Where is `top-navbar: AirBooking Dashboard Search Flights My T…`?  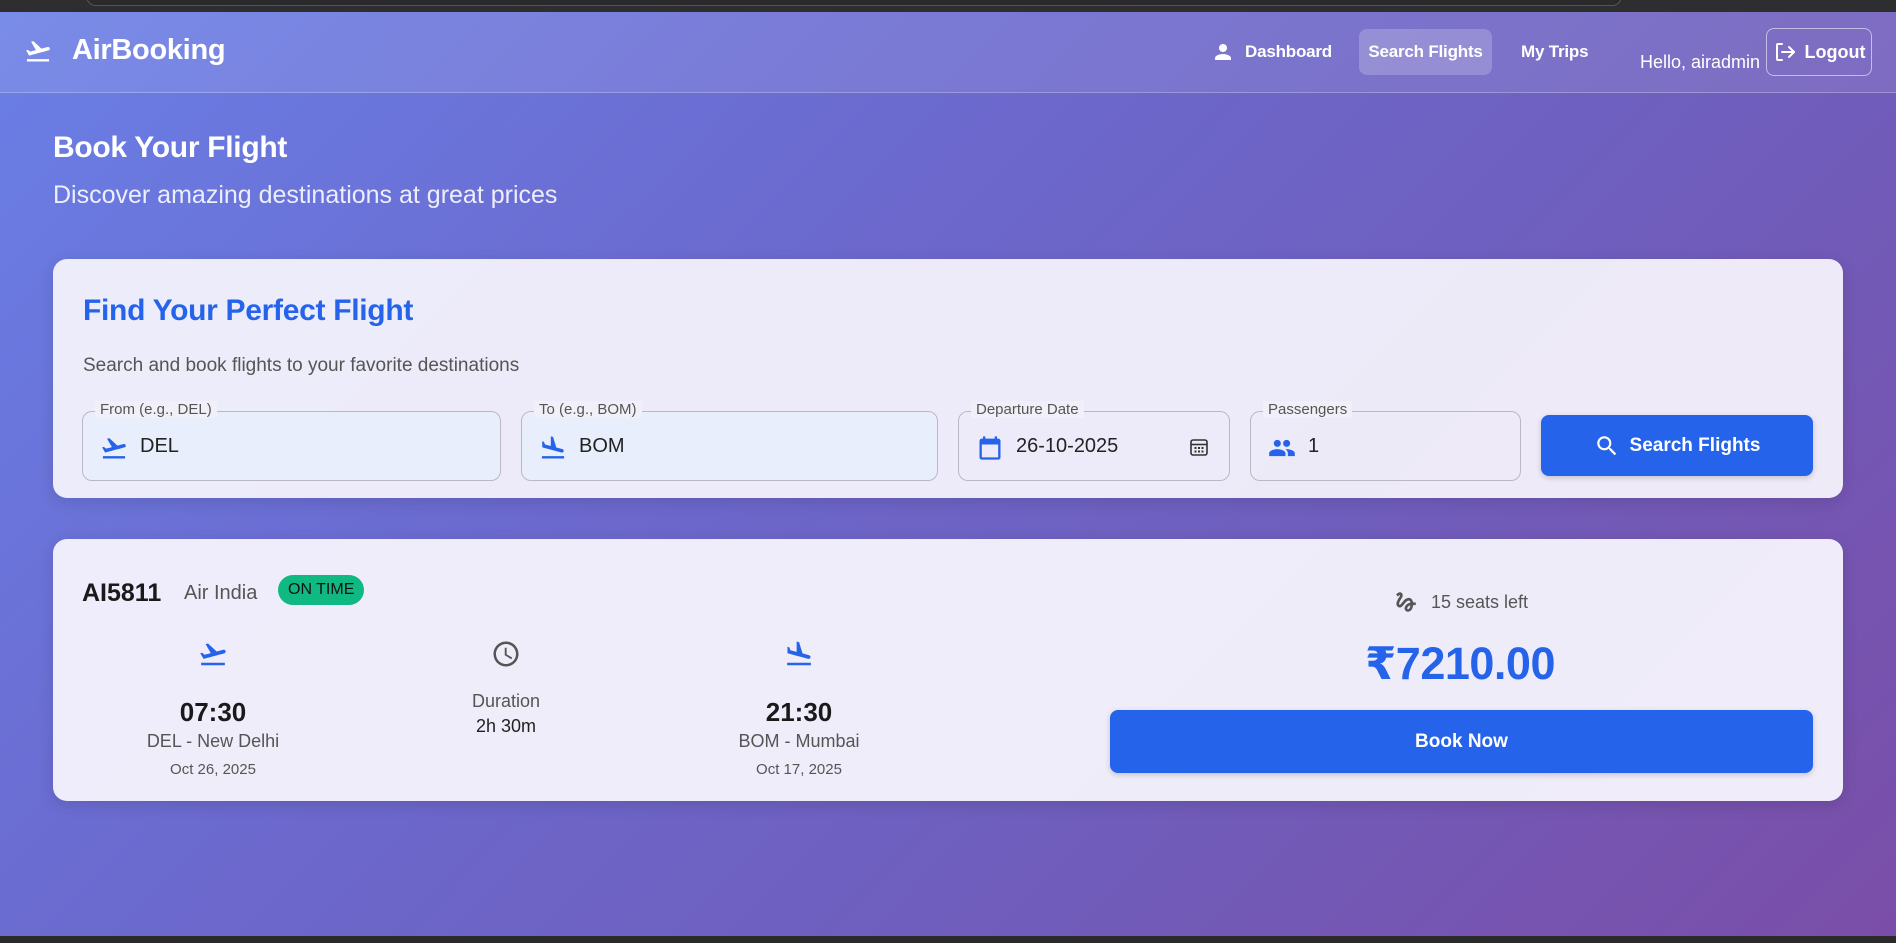
top-navbar: AirBooking Dashboard Search Flights My T… is located at coordinates (948, 52).